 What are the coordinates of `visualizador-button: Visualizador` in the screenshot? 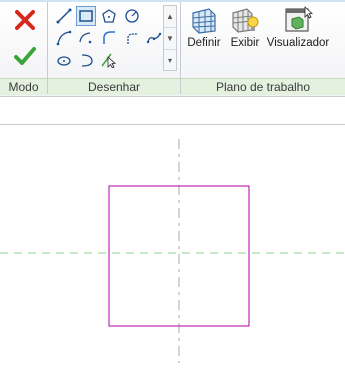 It's located at (298, 27).